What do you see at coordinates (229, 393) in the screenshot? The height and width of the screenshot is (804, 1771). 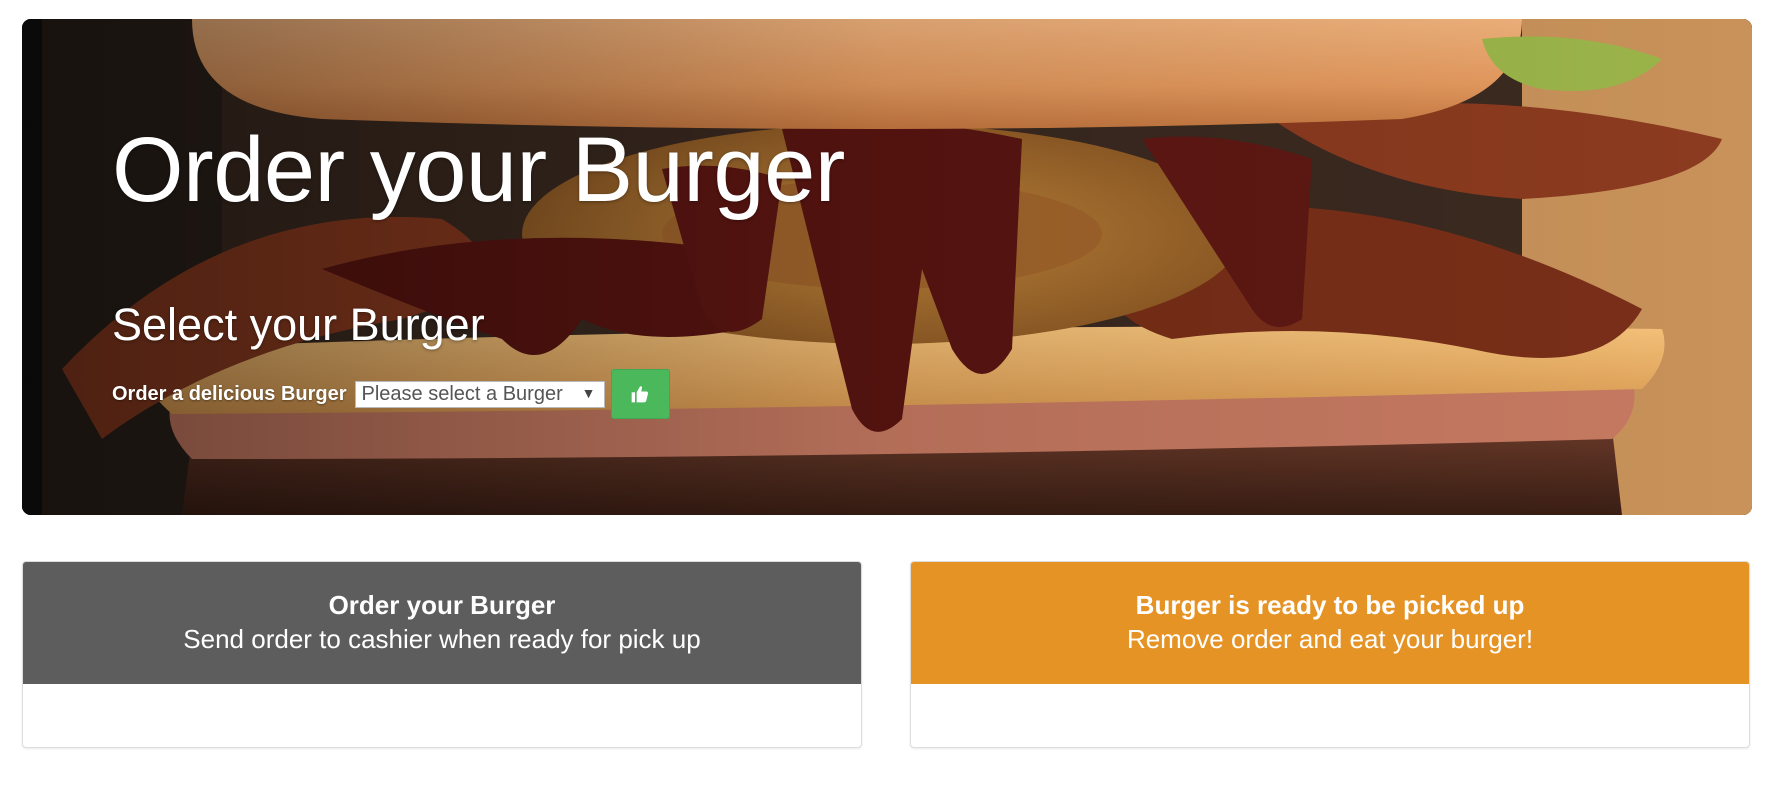 I see `order-label: Order a delicious Burger` at bounding box center [229, 393].